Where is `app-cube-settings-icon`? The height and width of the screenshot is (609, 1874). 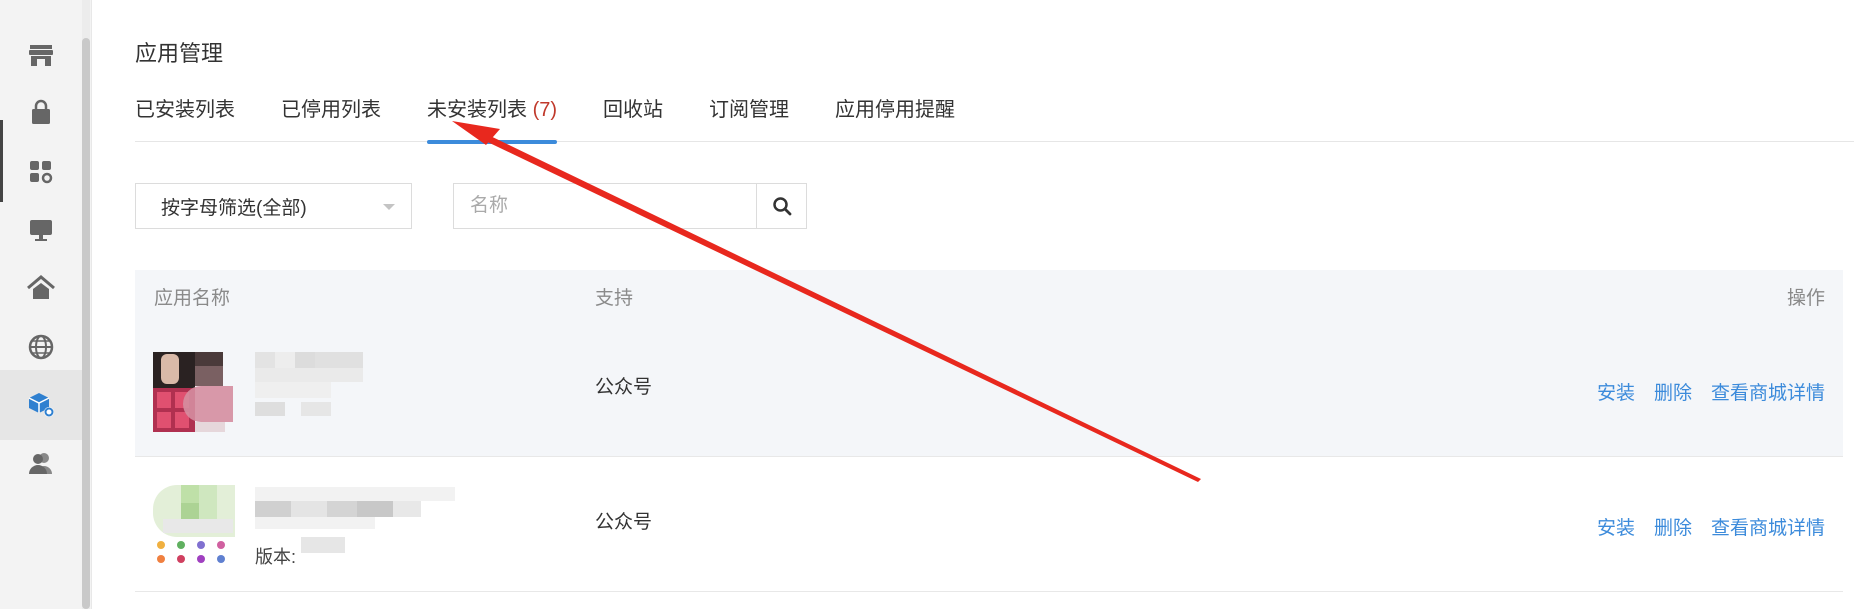 app-cube-settings-icon is located at coordinates (41, 405).